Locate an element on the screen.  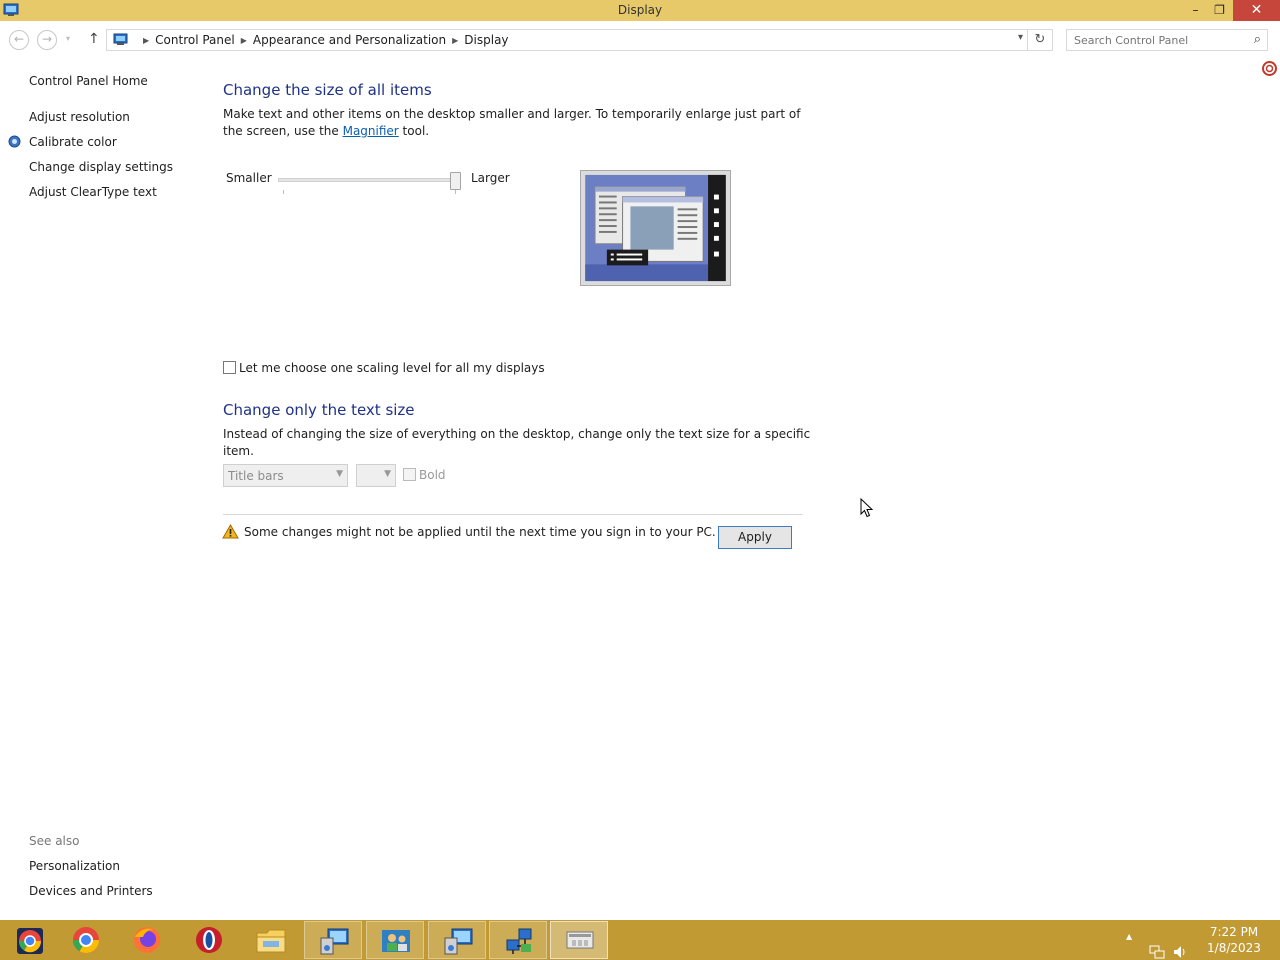
taskbar-app-opera is located at coordinates (209, 940).